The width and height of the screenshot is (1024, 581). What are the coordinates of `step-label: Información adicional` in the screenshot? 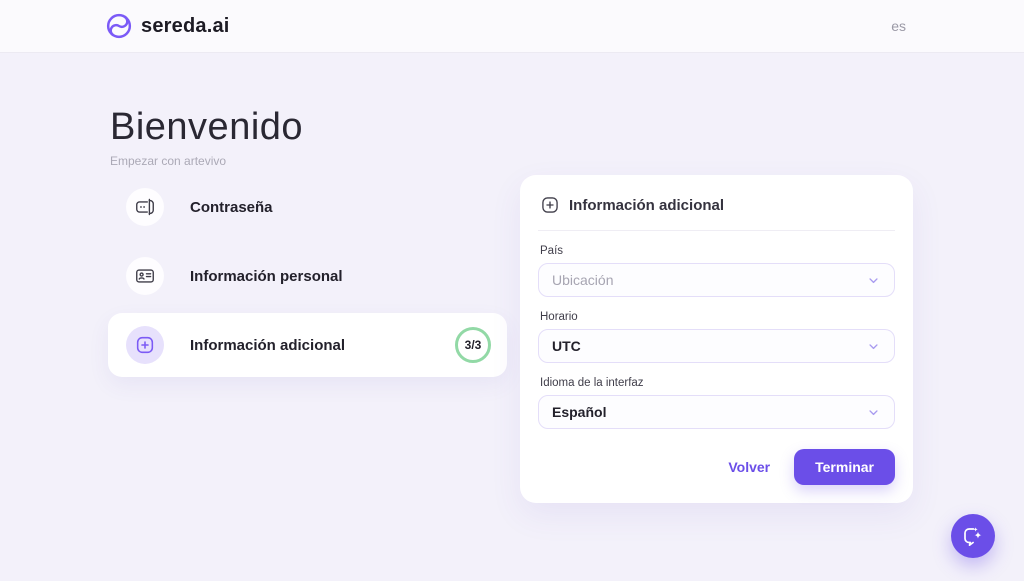 It's located at (268, 345).